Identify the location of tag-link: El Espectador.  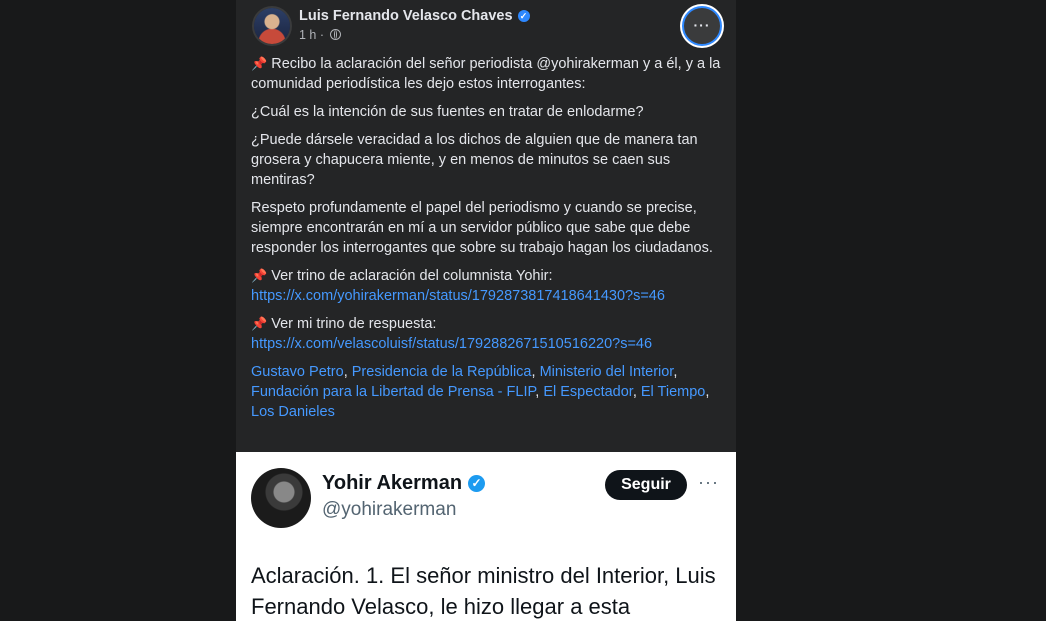
(587, 392).